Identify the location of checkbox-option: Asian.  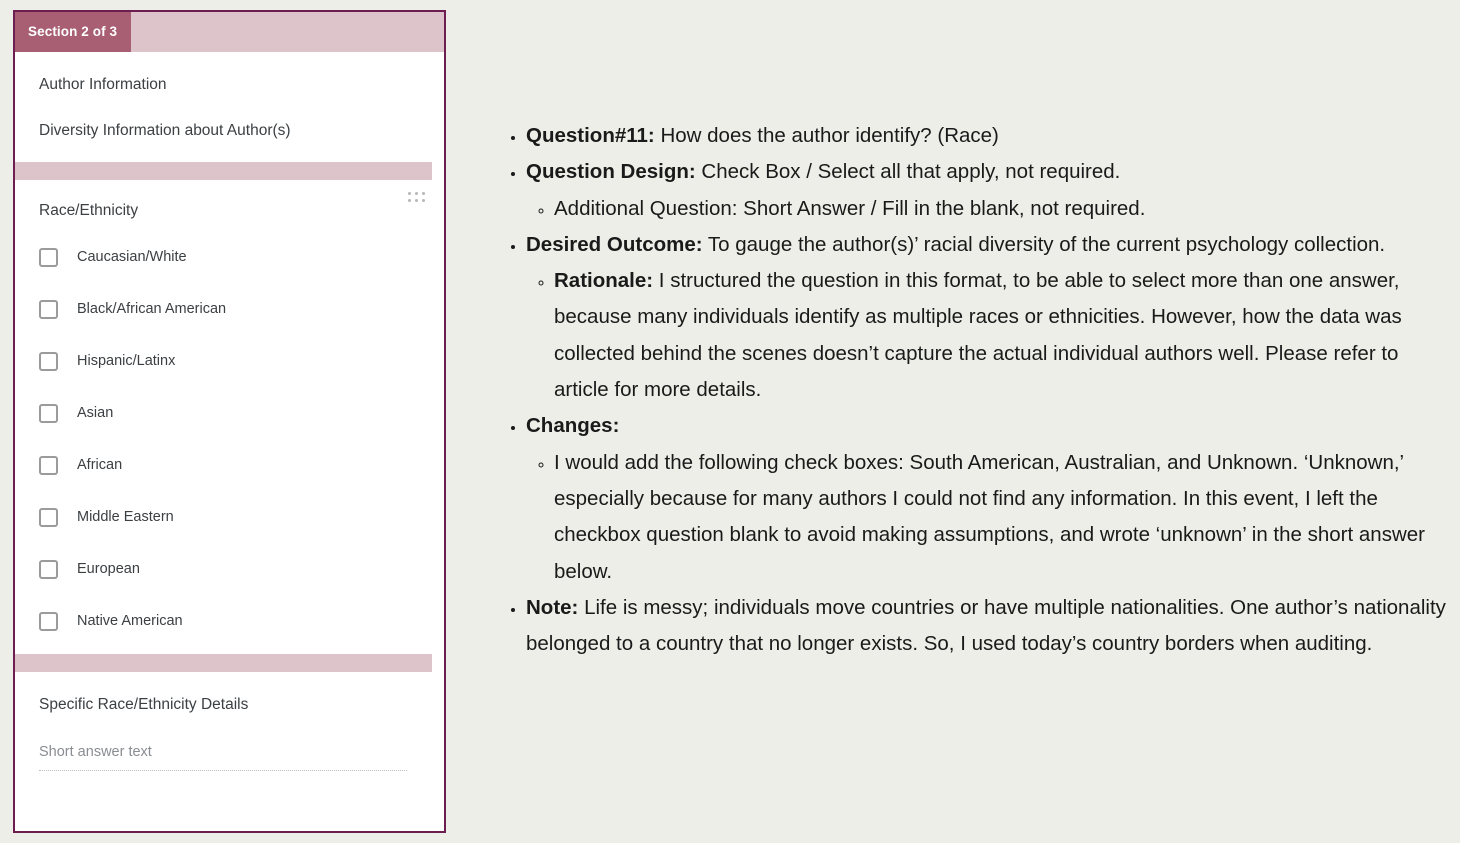
(241, 413).